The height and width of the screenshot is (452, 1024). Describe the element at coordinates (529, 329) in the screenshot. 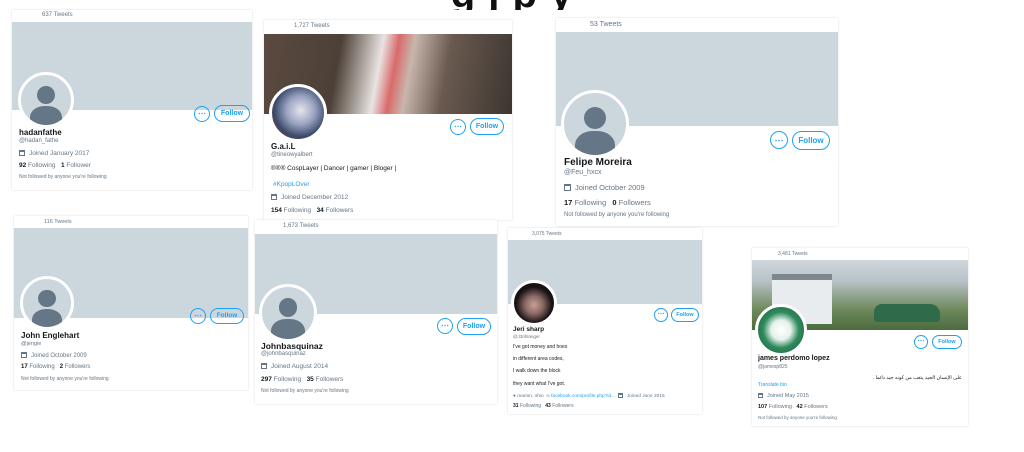

I see `display-name: Jeri sharp` at that location.